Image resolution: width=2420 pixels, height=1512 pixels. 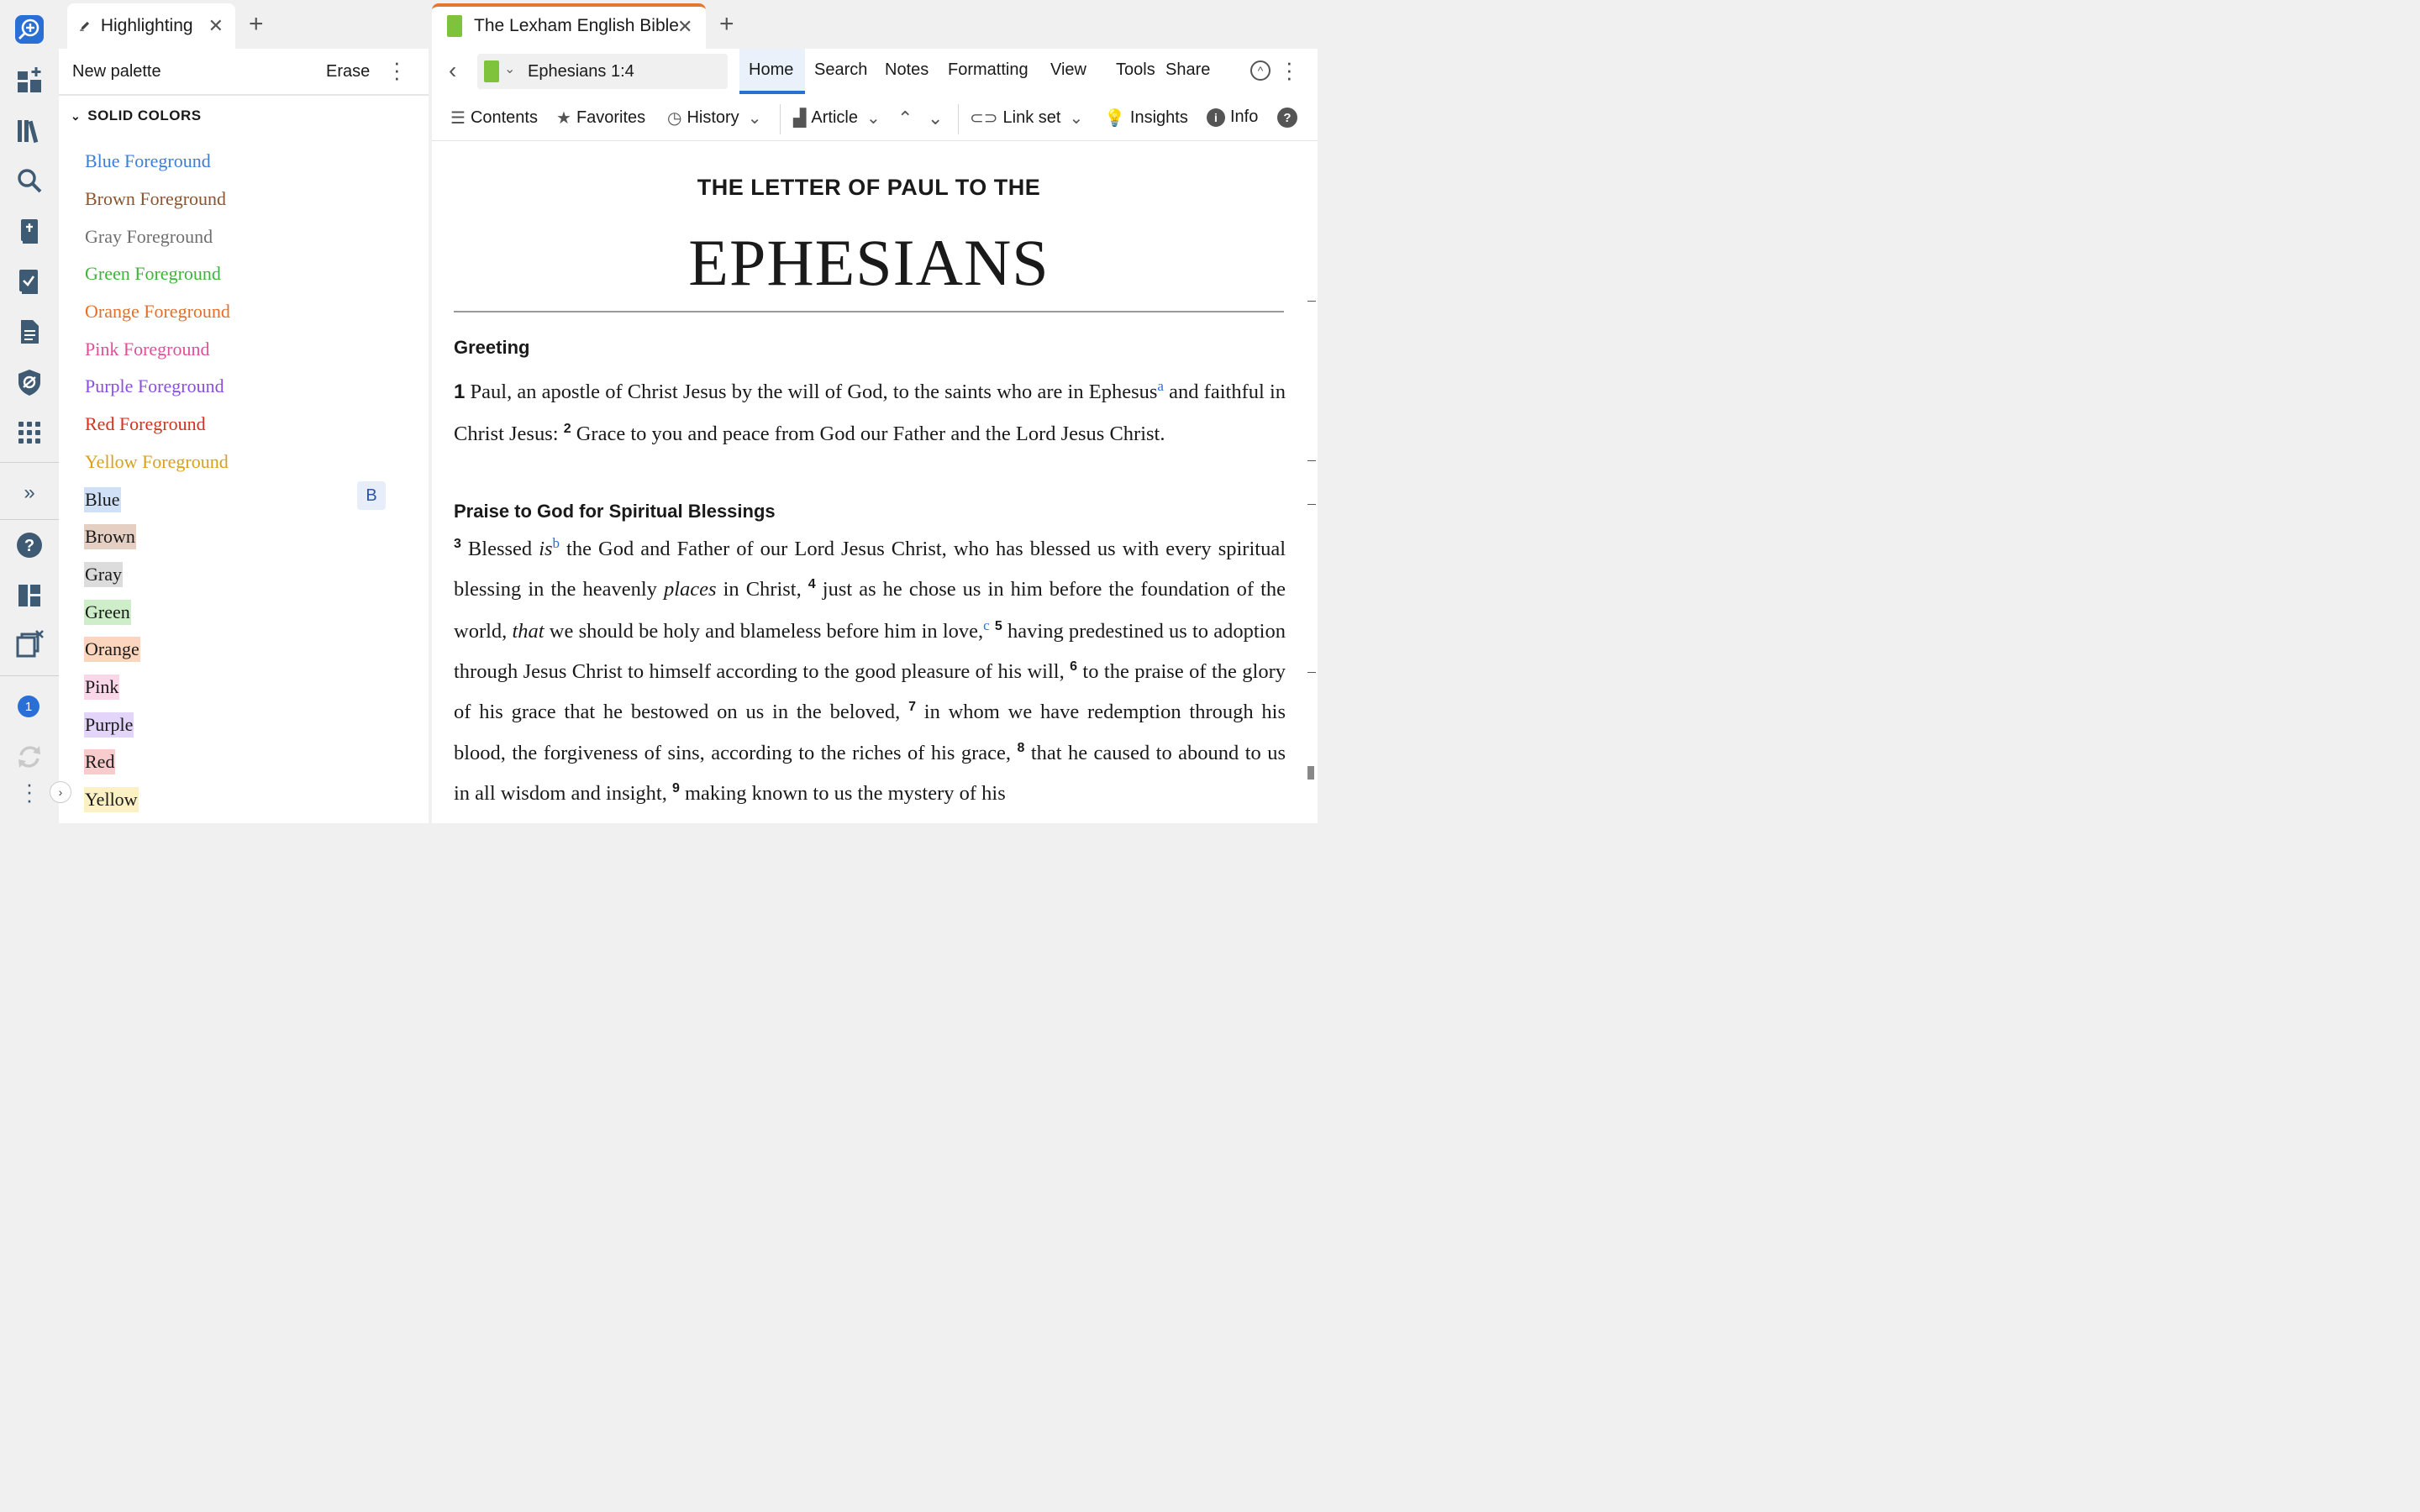 What do you see at coordinates (29, 29) in the screenshot?
I see `logos-search-icon` at bounding box center [29, 29].